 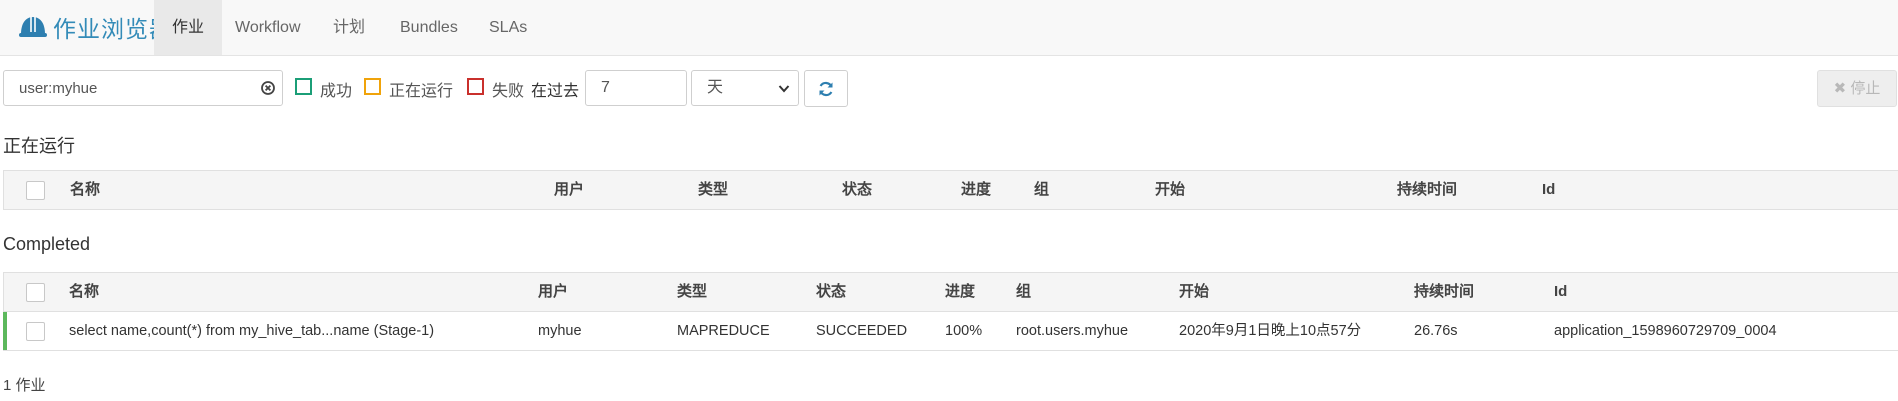 What do you see at coordinates (636, 88) in the screenshot?
I see `days-input: 7` at bounding box center [636, 88].